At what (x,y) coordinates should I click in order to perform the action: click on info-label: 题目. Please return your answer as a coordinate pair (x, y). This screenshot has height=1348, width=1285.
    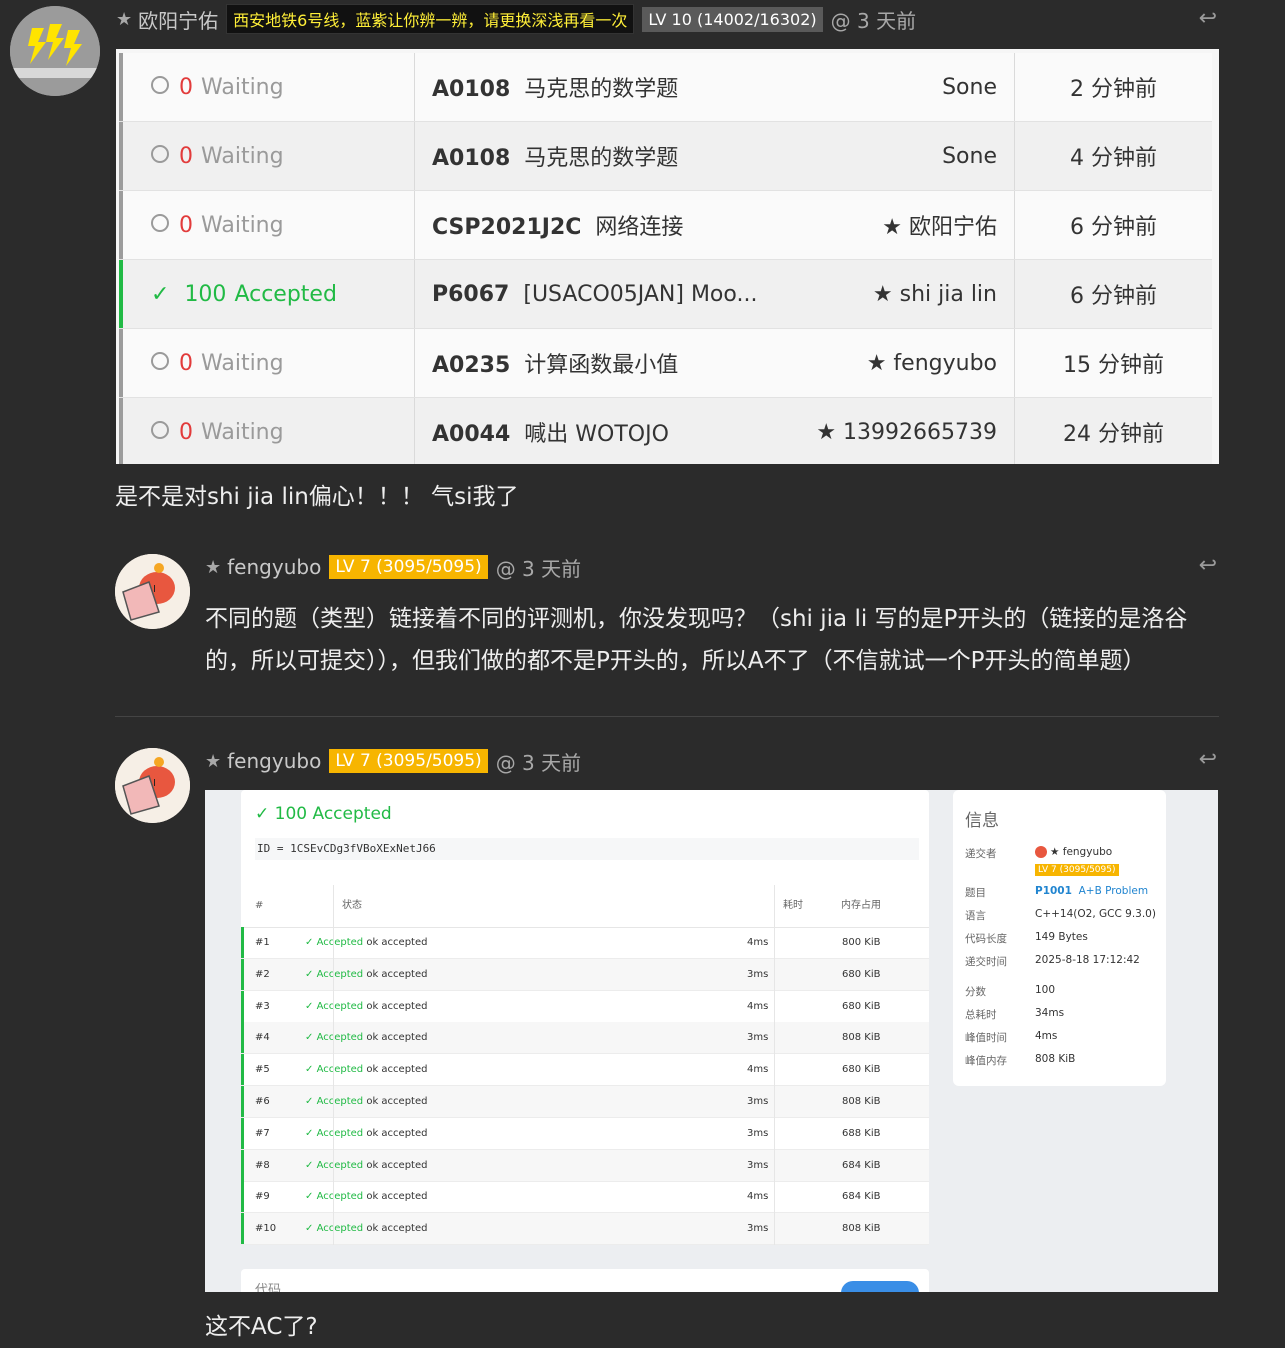
    Looking at the image, I should click on (975, 893).